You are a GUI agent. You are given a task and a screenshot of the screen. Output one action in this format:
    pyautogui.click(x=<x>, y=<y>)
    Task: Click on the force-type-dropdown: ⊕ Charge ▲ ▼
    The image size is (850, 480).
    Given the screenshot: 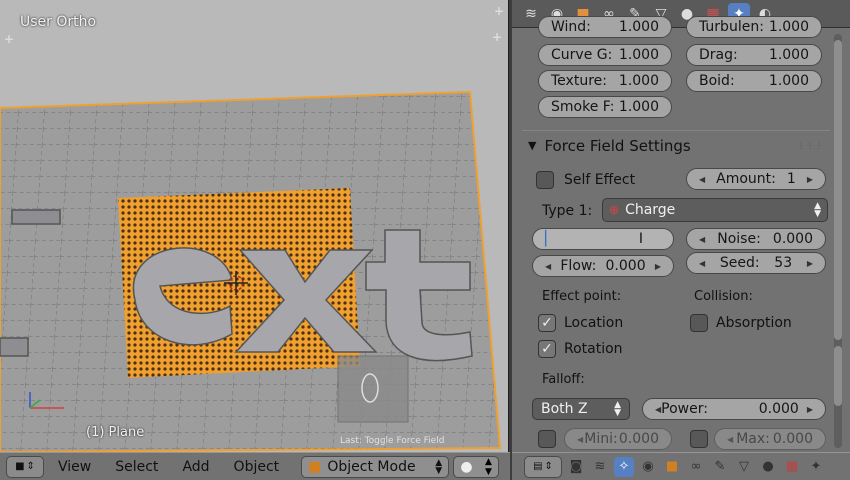 What is the action you would take?
    pyautogui.click(x=715, y=210)
    